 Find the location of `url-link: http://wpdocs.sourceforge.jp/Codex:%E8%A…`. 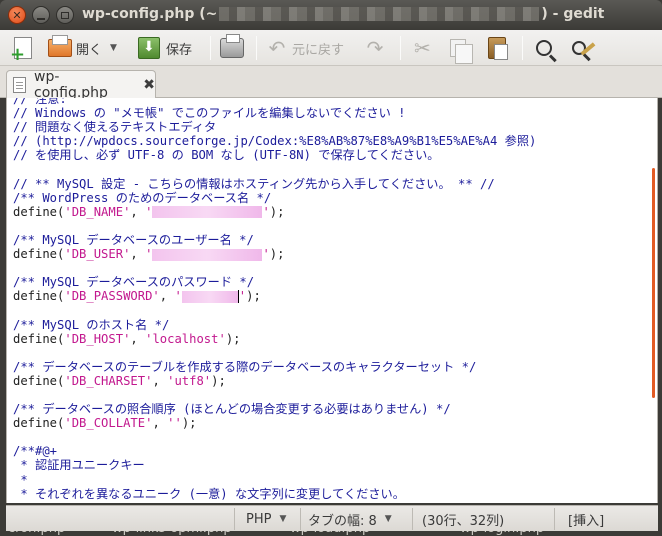

url-link: http://wpdocs.sourceforge.jp/Codex:%E8%A… is located at coordinates (269, 141).